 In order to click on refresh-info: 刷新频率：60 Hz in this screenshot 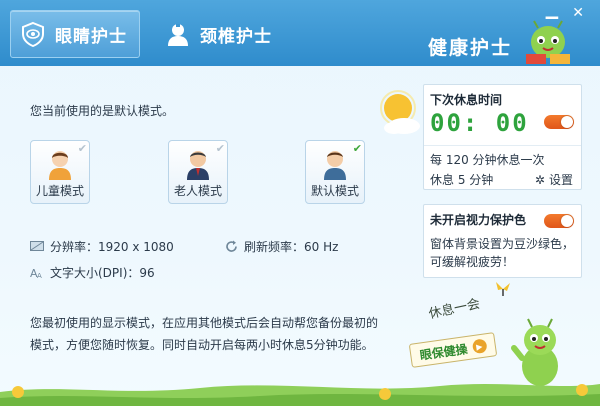, I will do `click(281, 246)`.